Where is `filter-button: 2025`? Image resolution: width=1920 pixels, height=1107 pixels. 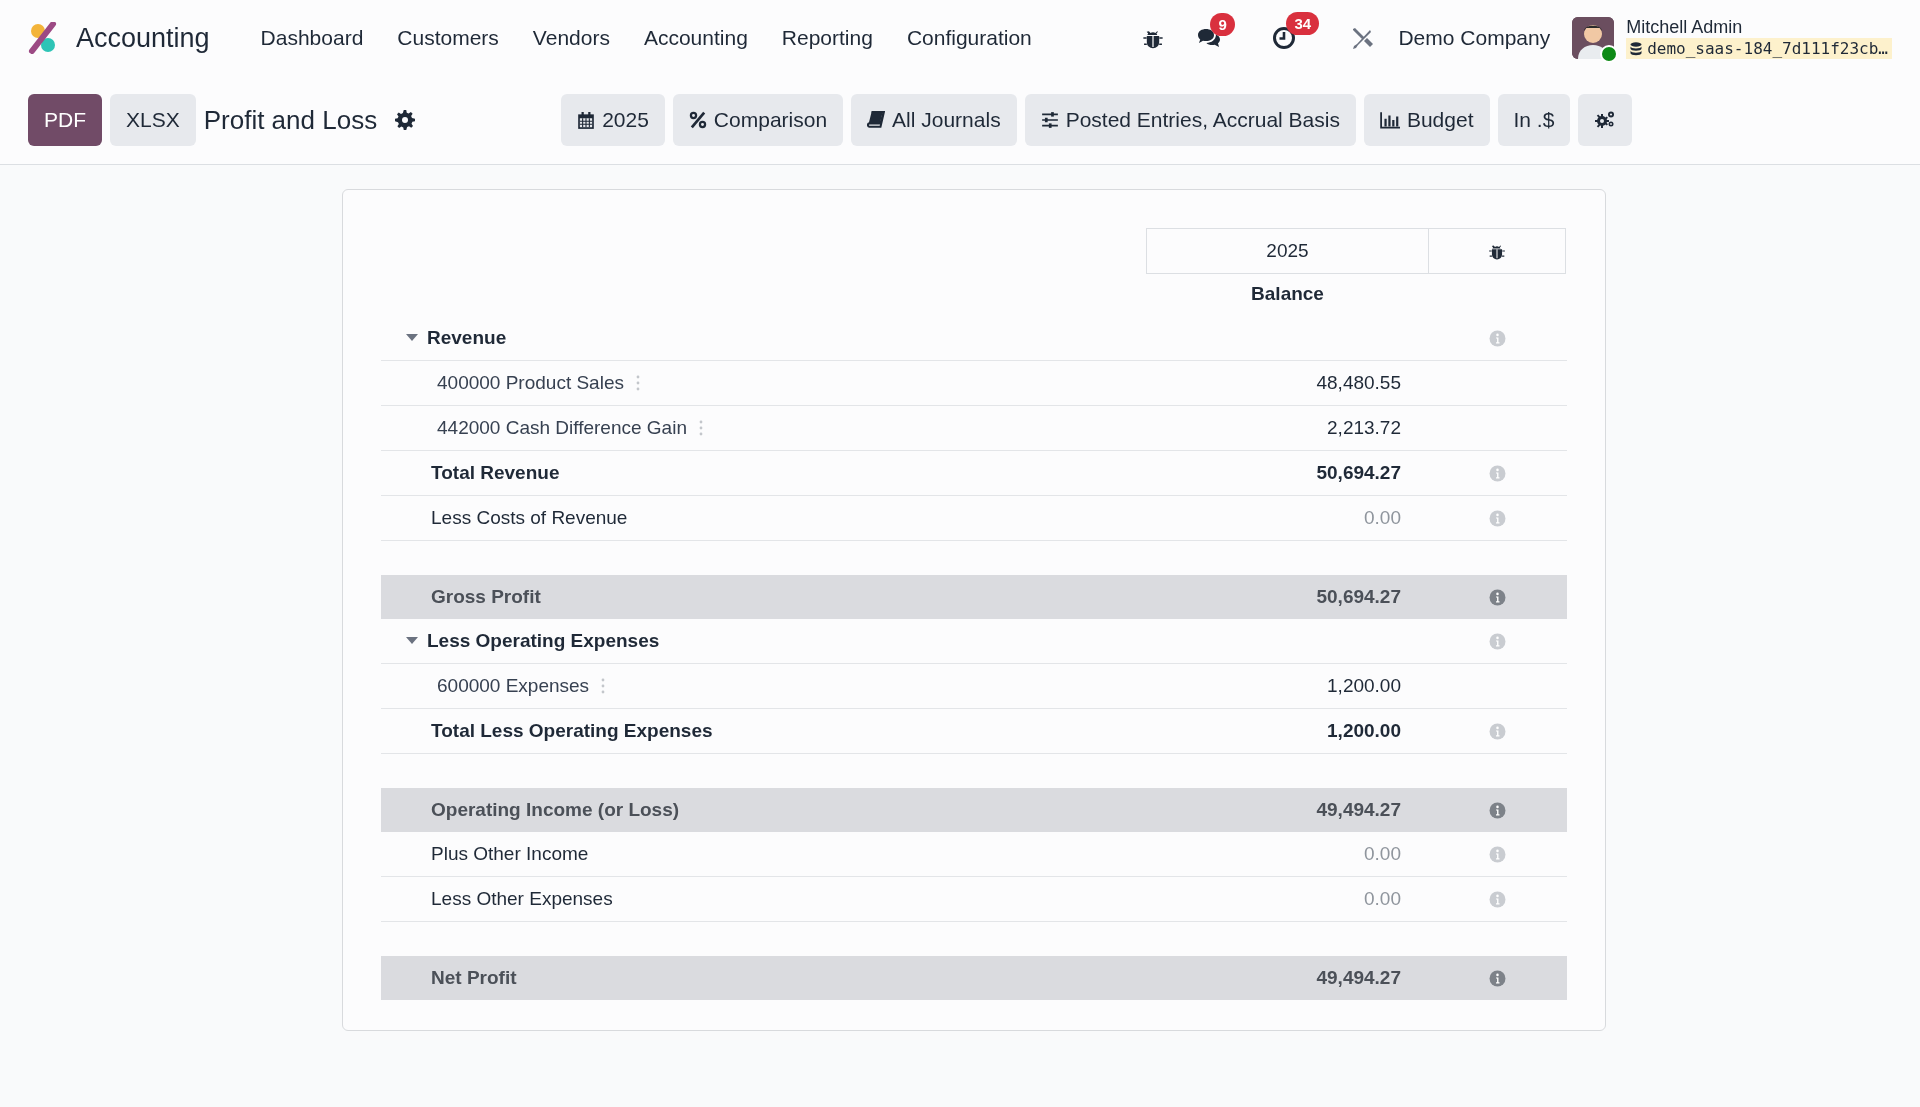
filter-button: 2025 is located at coordinates (613, 120).